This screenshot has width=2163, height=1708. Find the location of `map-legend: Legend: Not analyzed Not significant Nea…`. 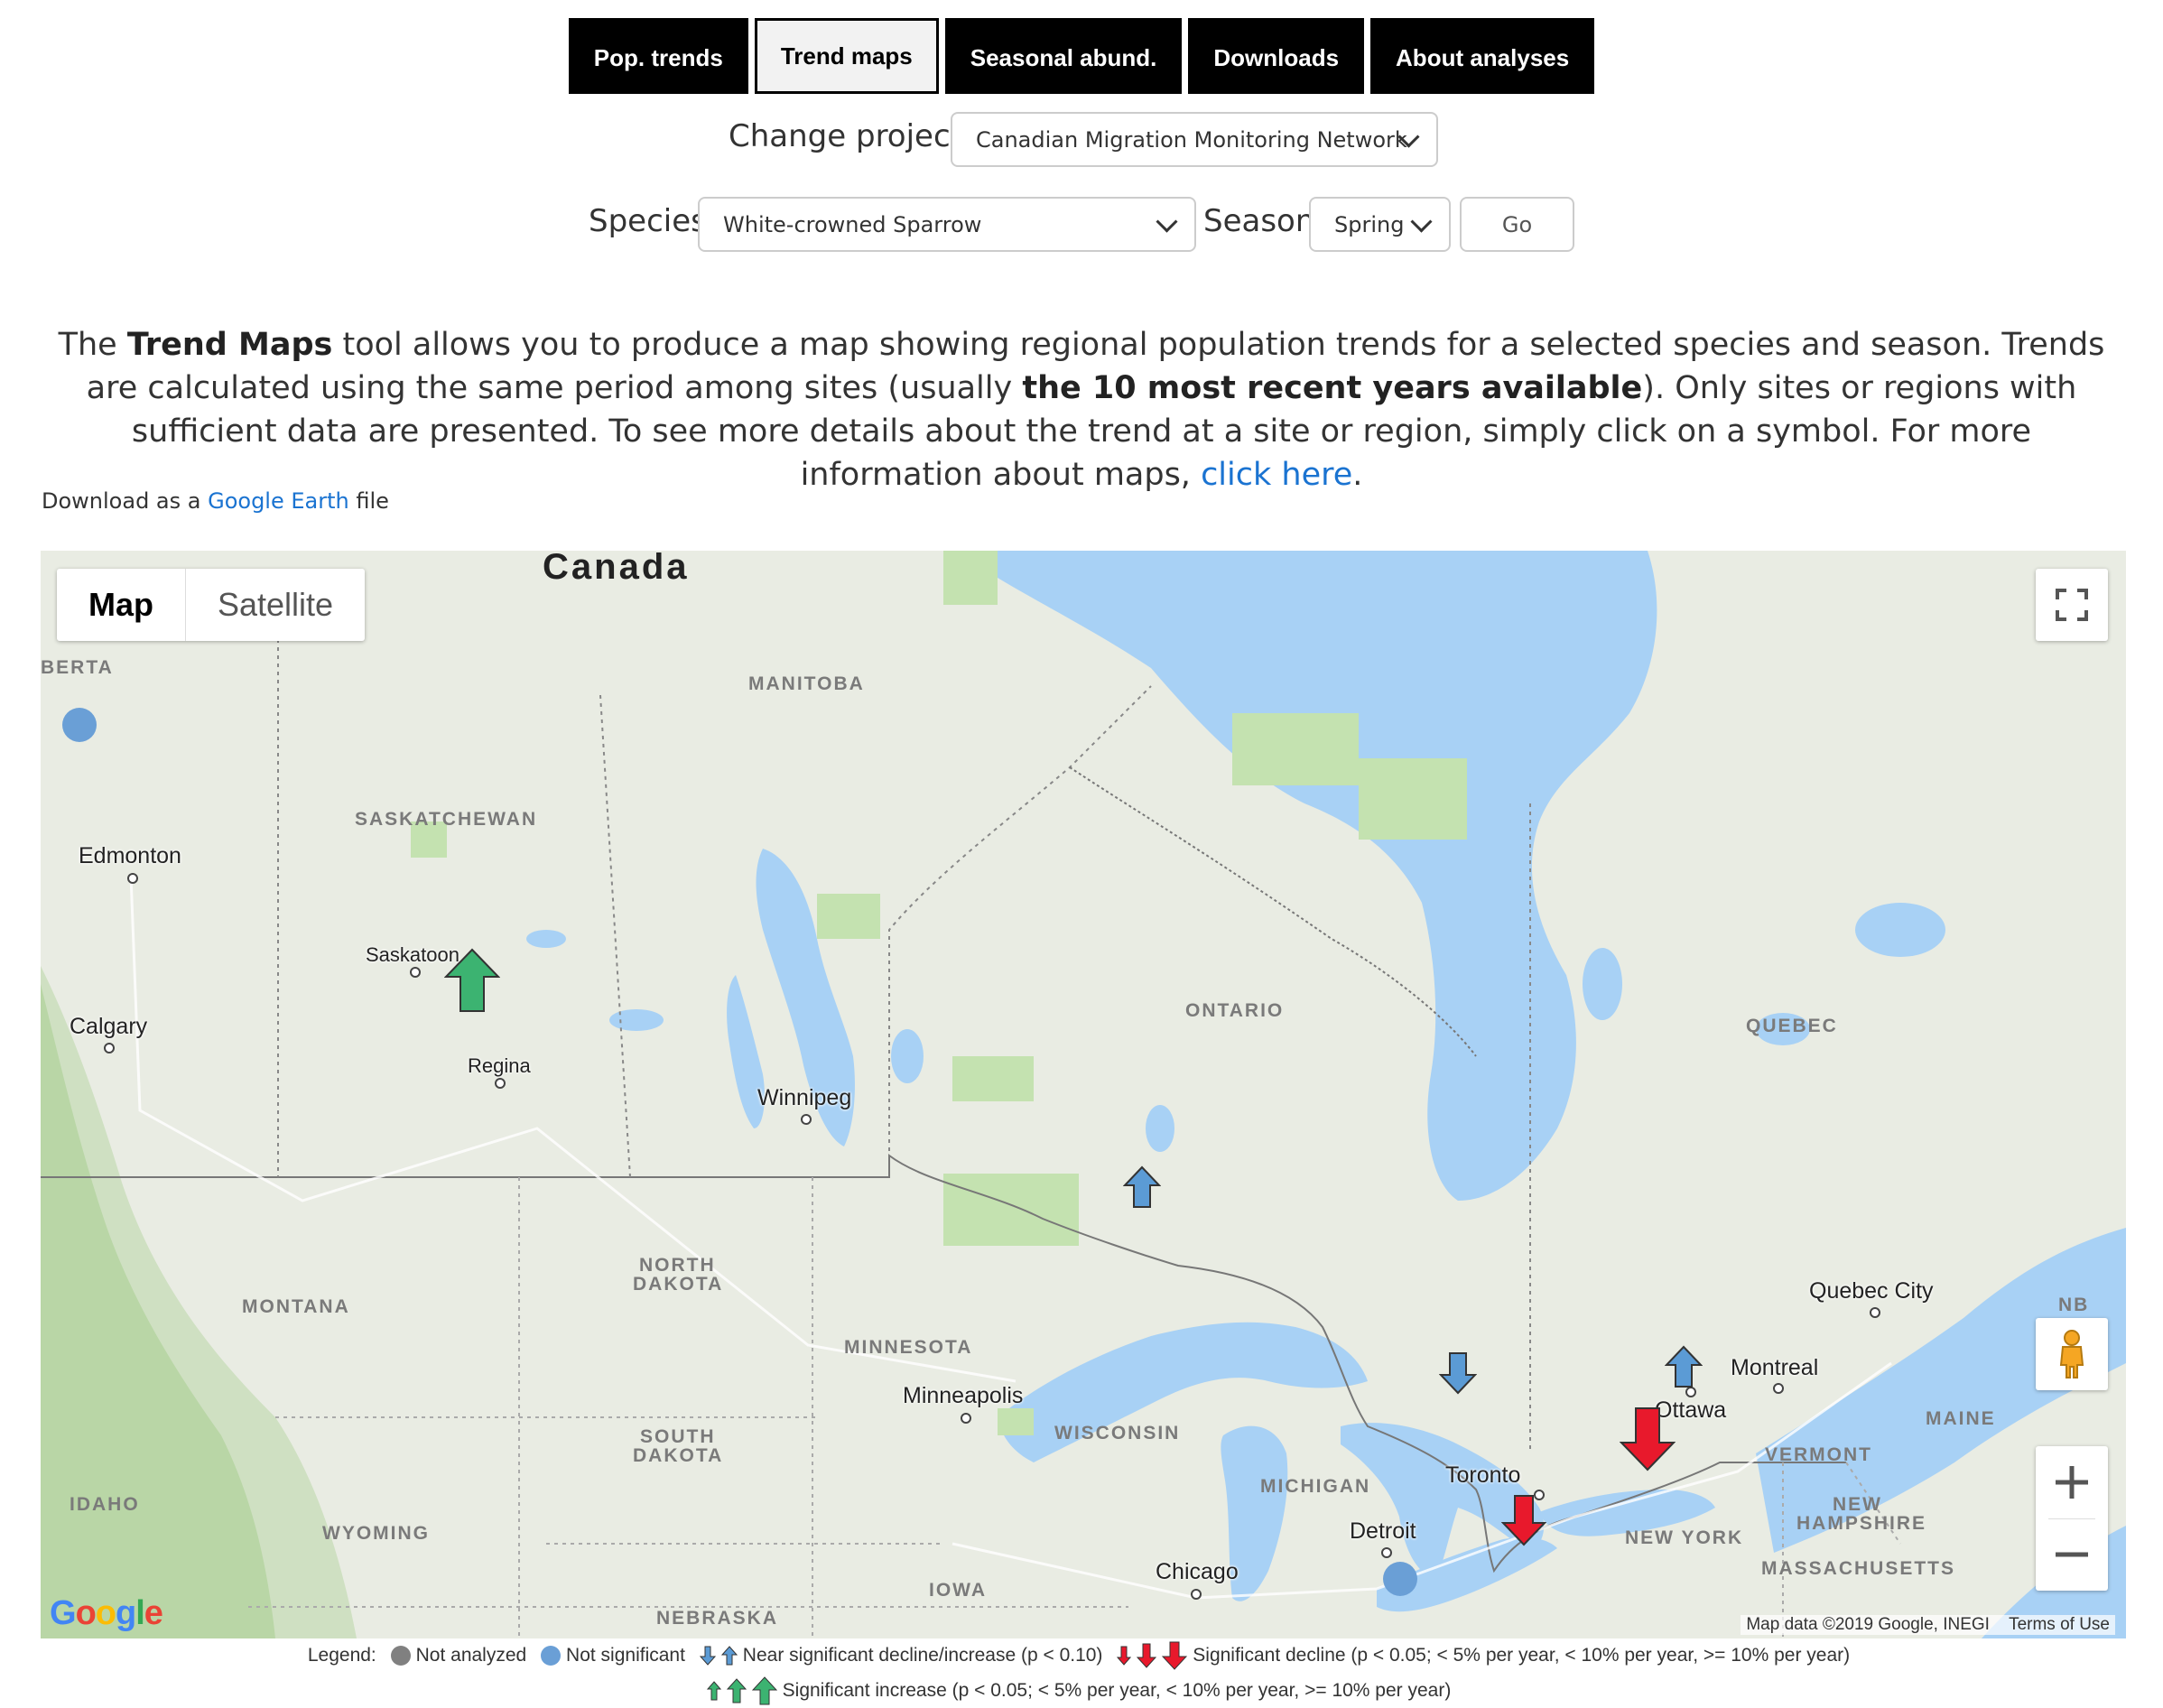

map-legend: Legend: Not analyzed Not significant Nea… is located at coordinates (1083, 1673).